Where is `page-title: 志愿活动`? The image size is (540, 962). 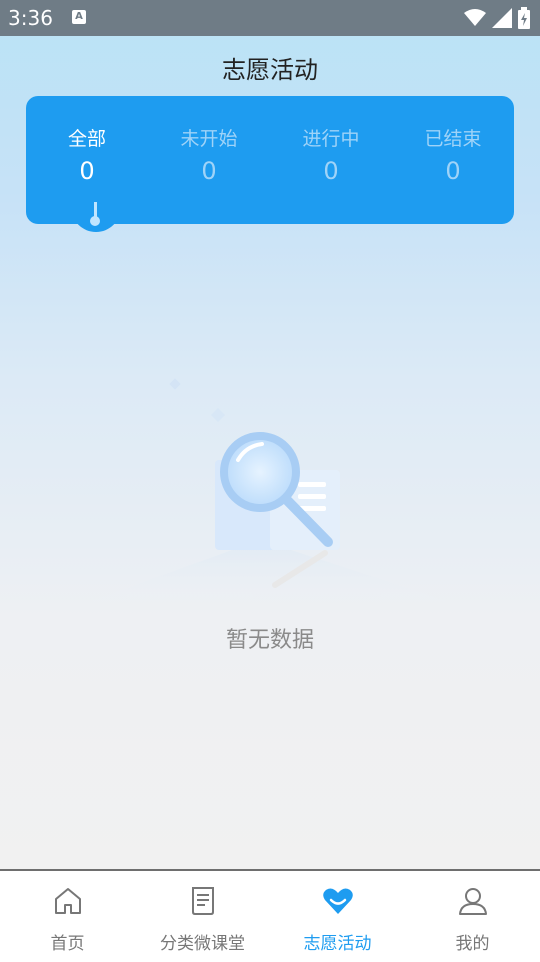
page-title: 志愿活动 is located at coordinates (270, 70).